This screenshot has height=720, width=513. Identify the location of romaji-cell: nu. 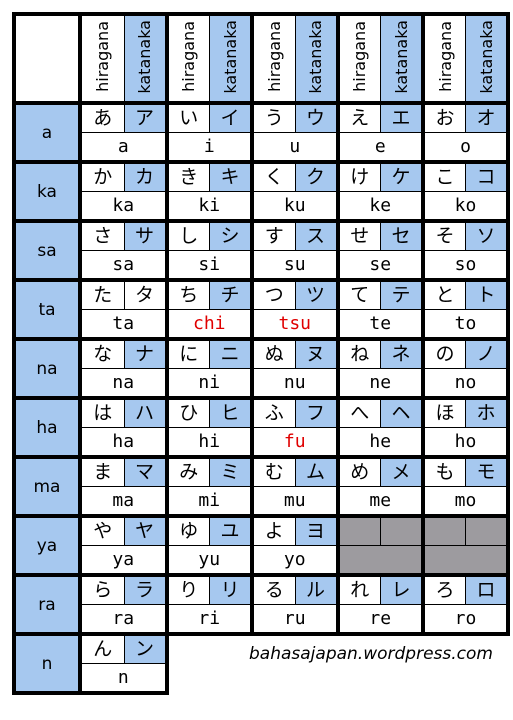
(295, 384).